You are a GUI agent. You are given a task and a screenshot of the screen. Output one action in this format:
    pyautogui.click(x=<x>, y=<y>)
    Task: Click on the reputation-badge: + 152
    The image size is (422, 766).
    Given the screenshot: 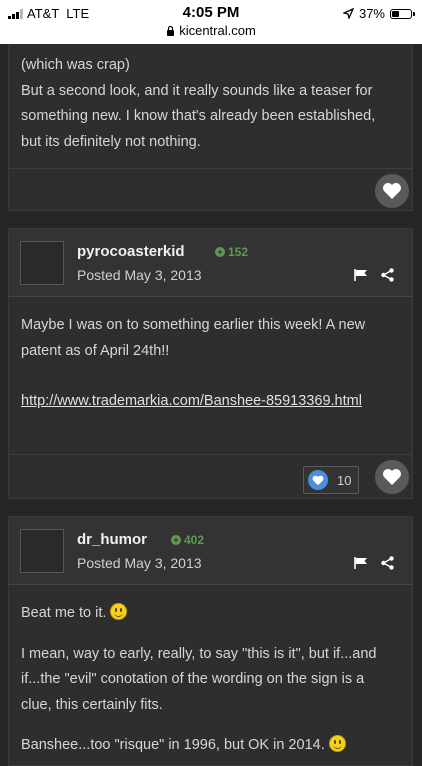 What is the action you would take?
    pyautogui.click(x=231, y=252)
    